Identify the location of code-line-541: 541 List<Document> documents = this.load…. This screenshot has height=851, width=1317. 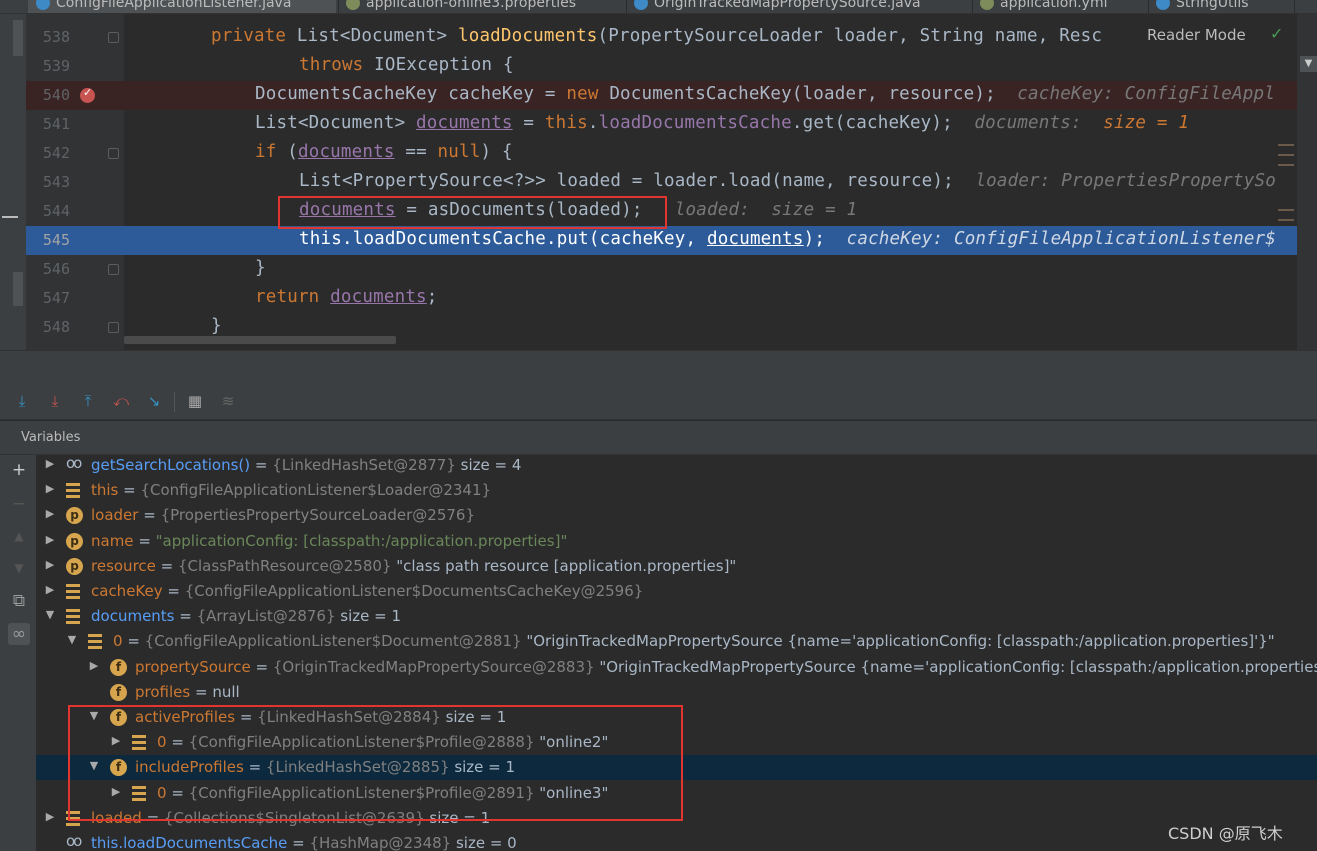
(661, 124).